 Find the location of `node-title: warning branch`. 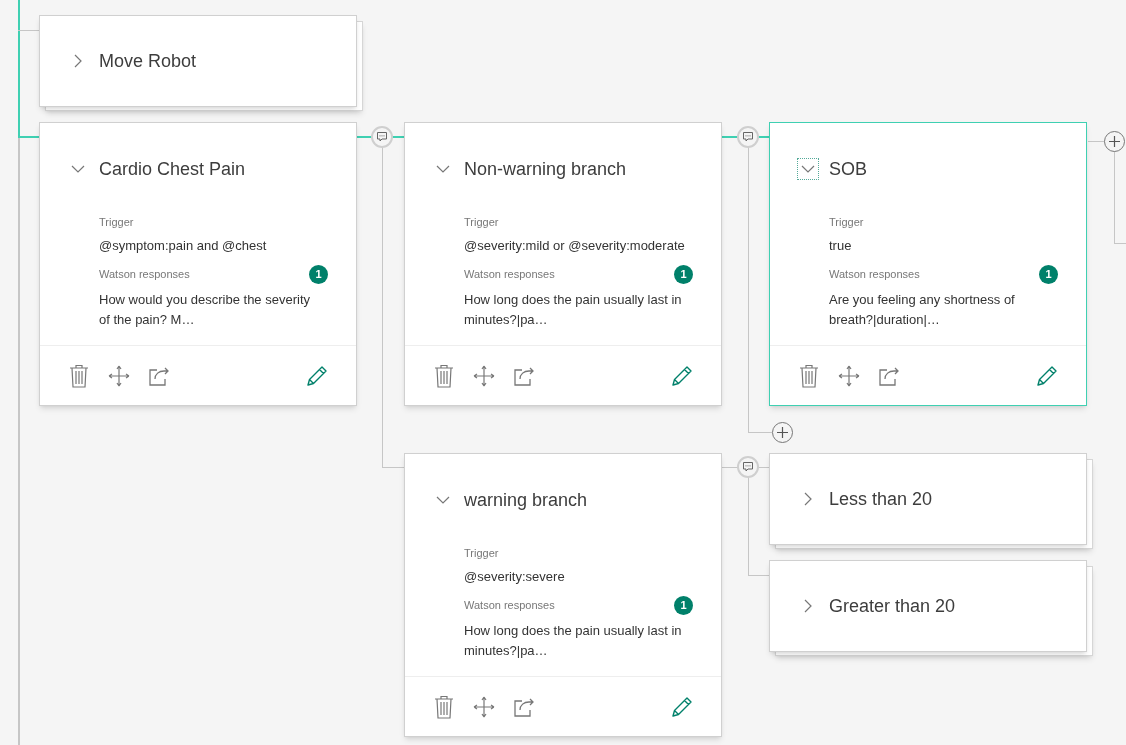

node-title: warning branch is located at coordinates (526, 500).